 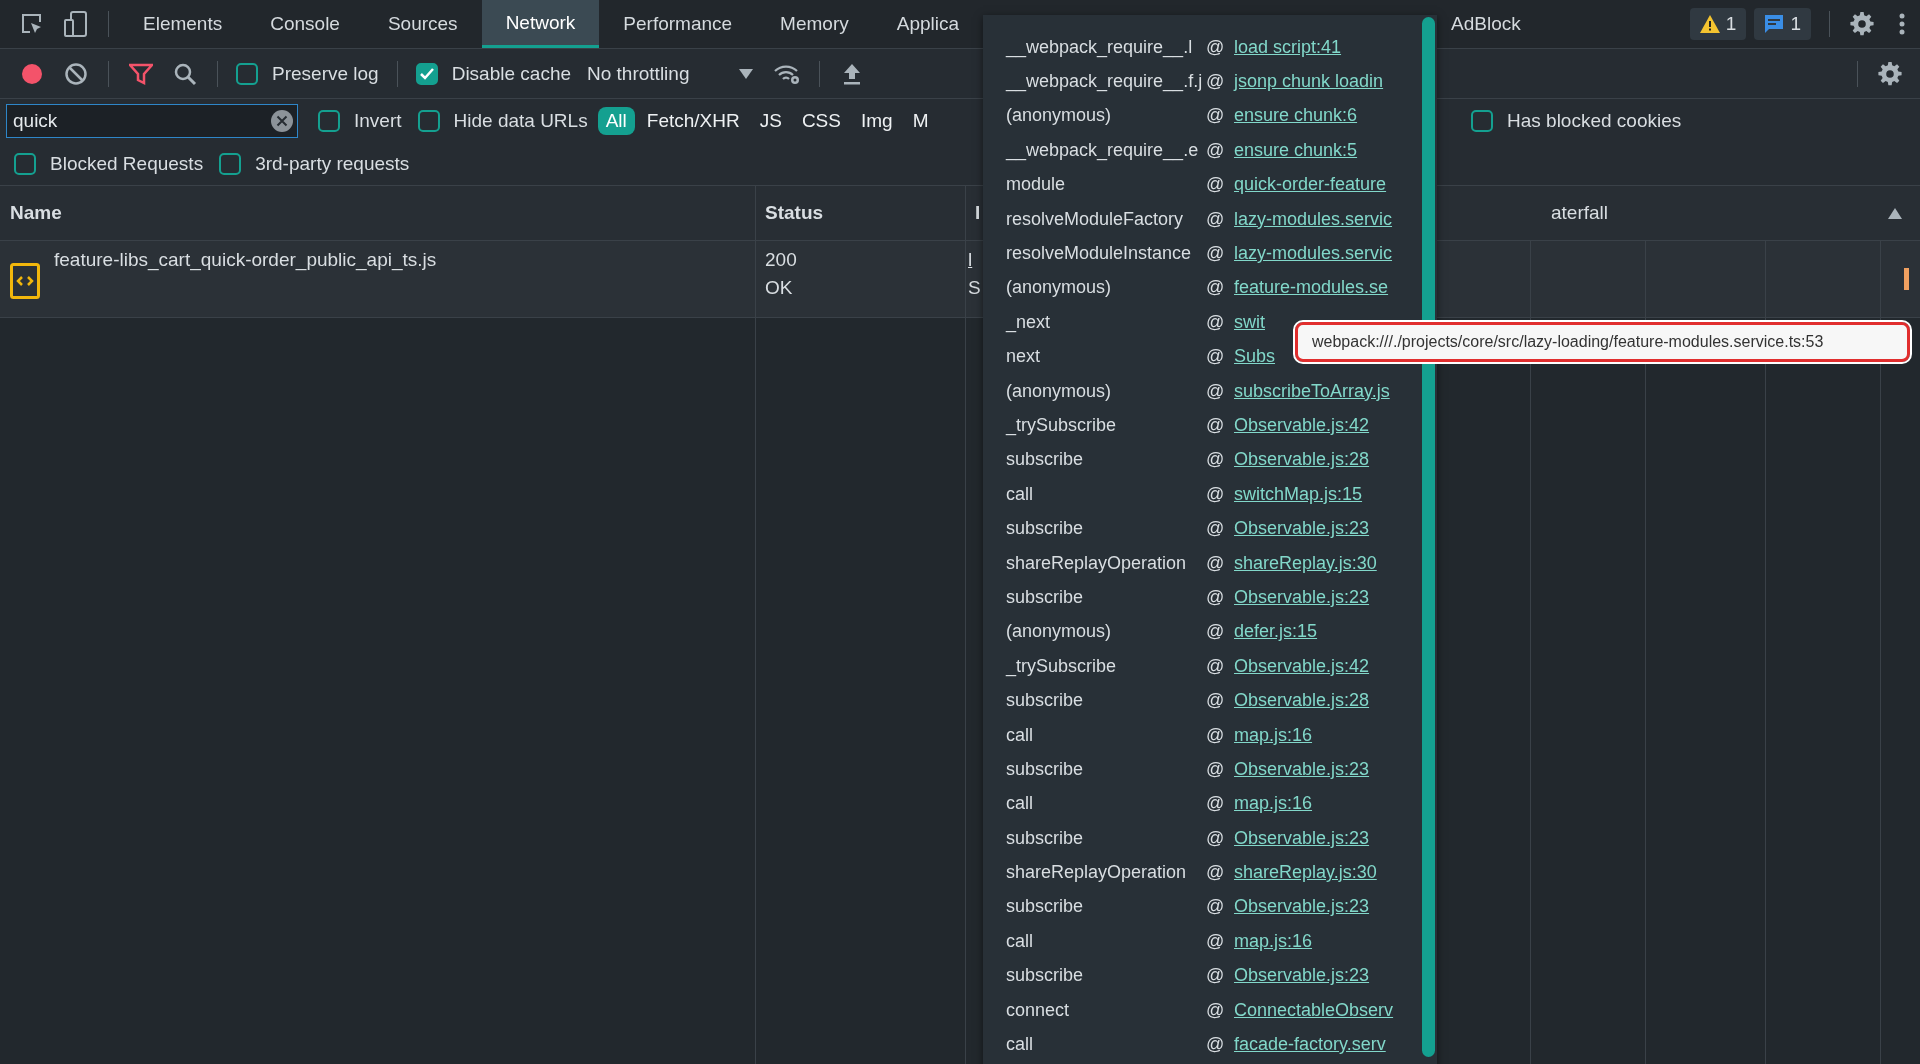 What do you see at coordinates (1310, 1044) in the screenshot?
I see `source-link: facade-factory.serv` at bounding box center [1310, 1044].